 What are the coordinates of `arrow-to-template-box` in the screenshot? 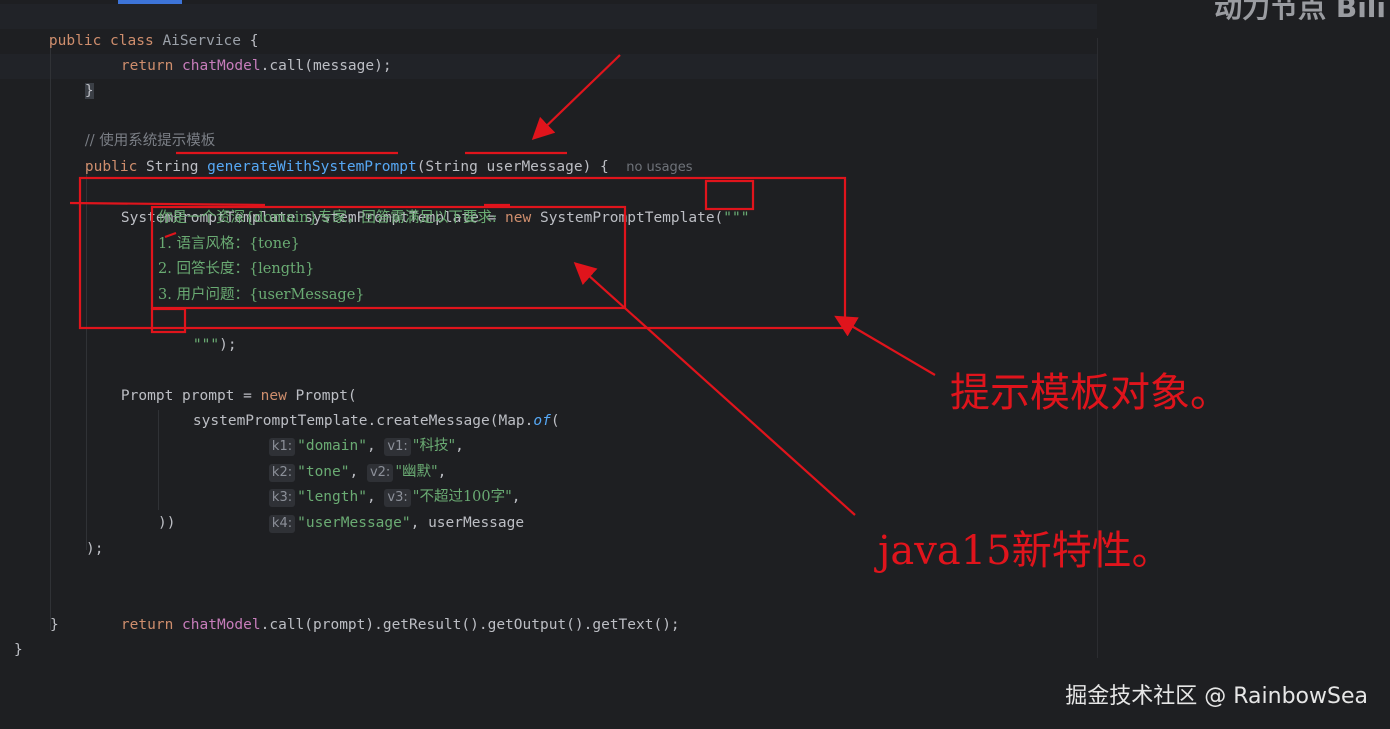 It's located at (885, 345).